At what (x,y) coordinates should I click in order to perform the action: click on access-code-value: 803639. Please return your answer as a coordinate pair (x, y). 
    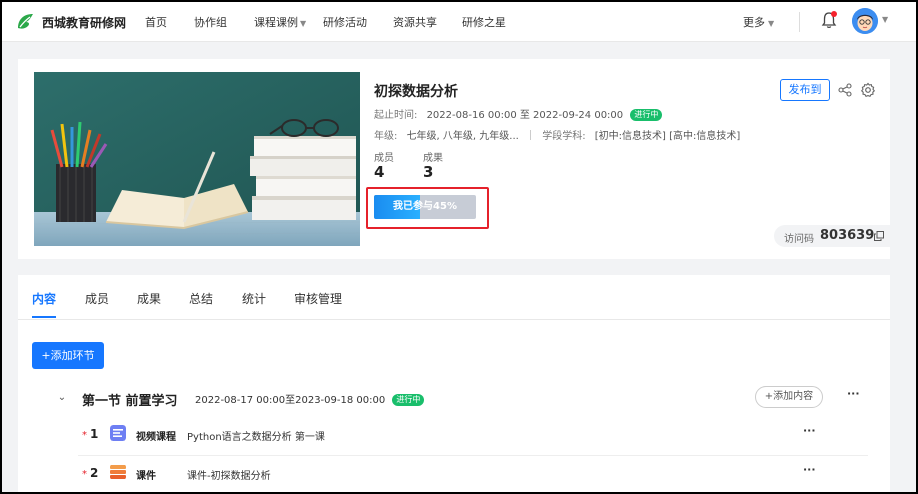
    Looking at the image, I should click on (847, 235).